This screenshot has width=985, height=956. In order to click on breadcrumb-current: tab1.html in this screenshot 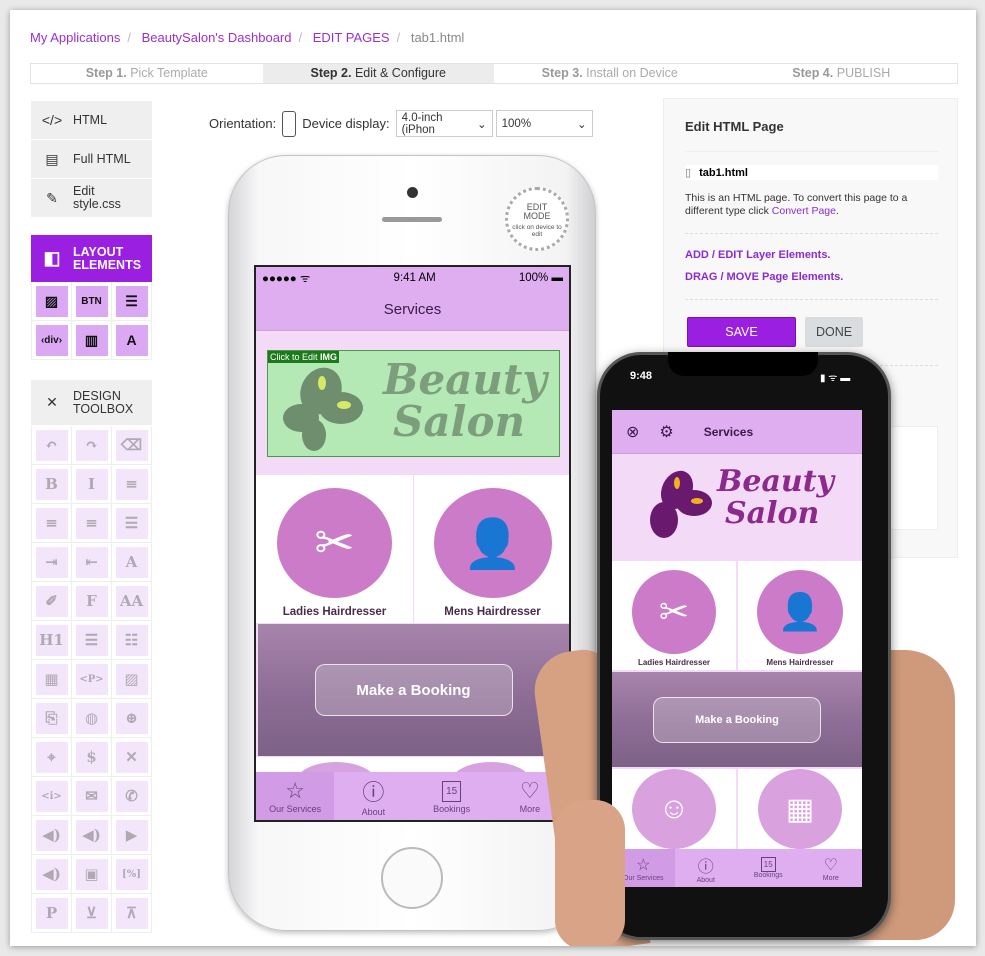, I will do `click(437, 37)`.